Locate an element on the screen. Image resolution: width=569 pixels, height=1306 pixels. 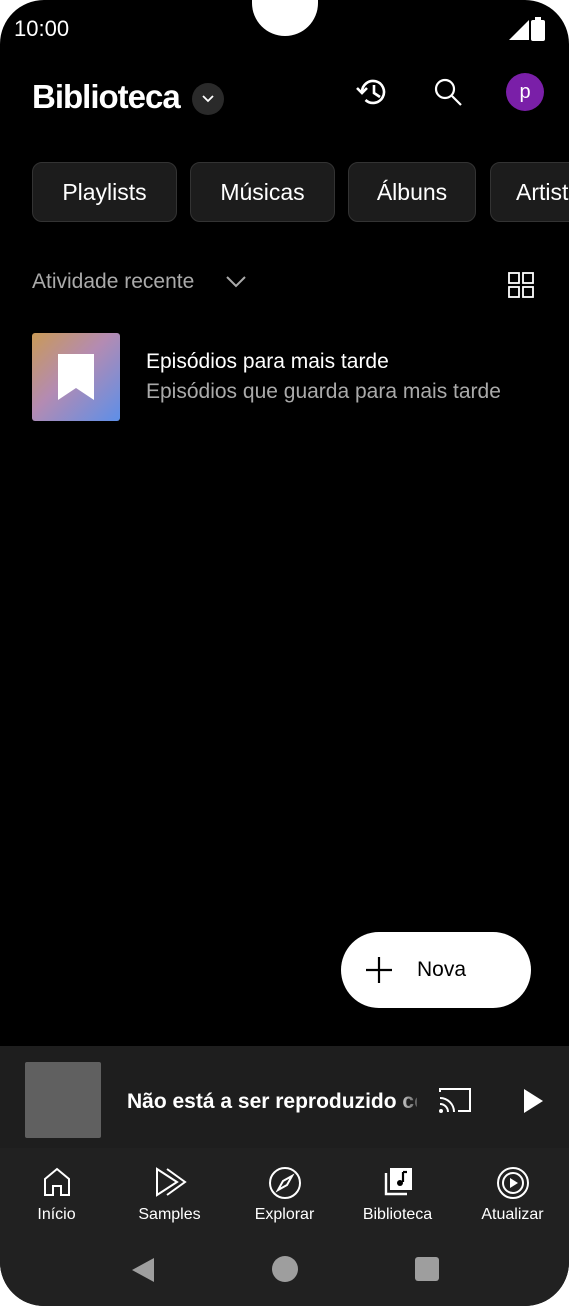
history-button is located at coordinates (372, 92).